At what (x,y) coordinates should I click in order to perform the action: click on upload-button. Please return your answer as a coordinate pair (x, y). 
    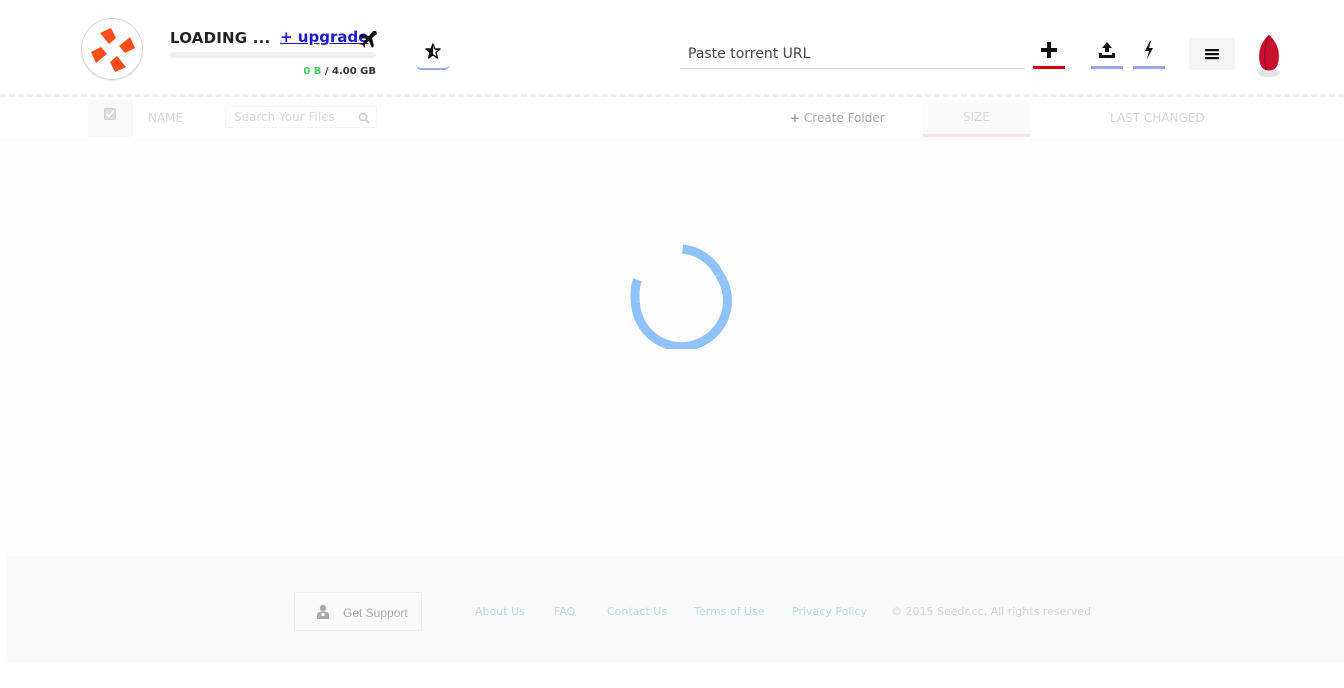
    Looking at the image, I should click on (1107, 53).